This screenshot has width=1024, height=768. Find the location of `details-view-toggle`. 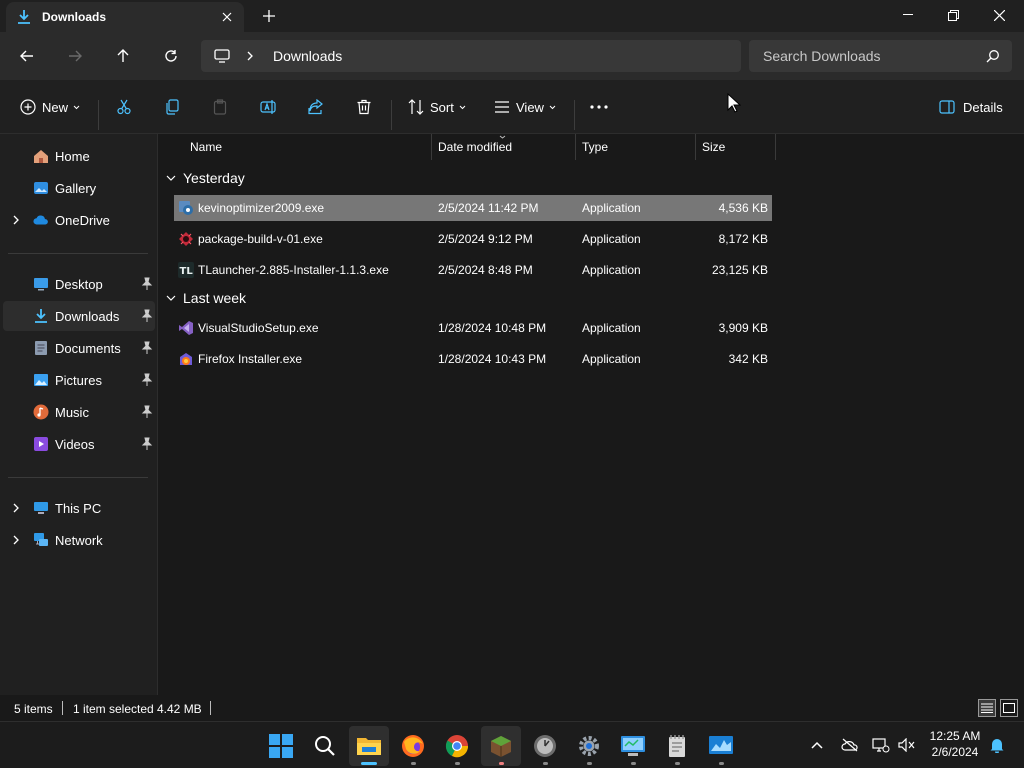

details-view-toggle is located at coordinates (987, 708).